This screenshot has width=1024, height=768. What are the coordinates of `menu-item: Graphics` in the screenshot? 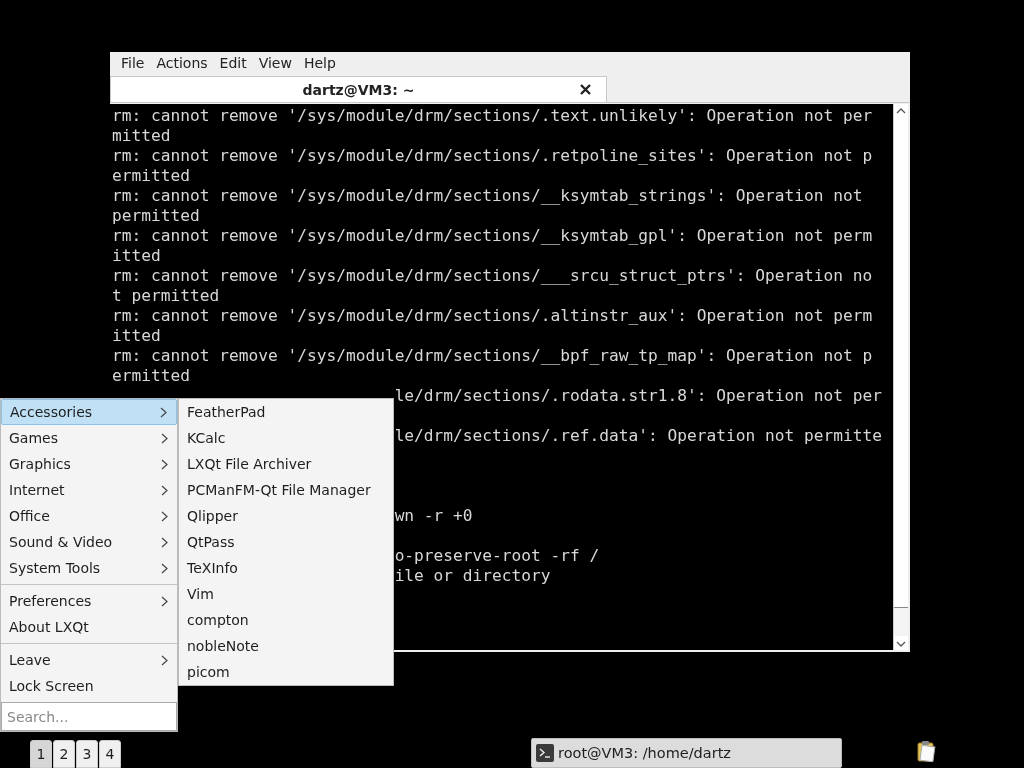 It's located at (89, 464).